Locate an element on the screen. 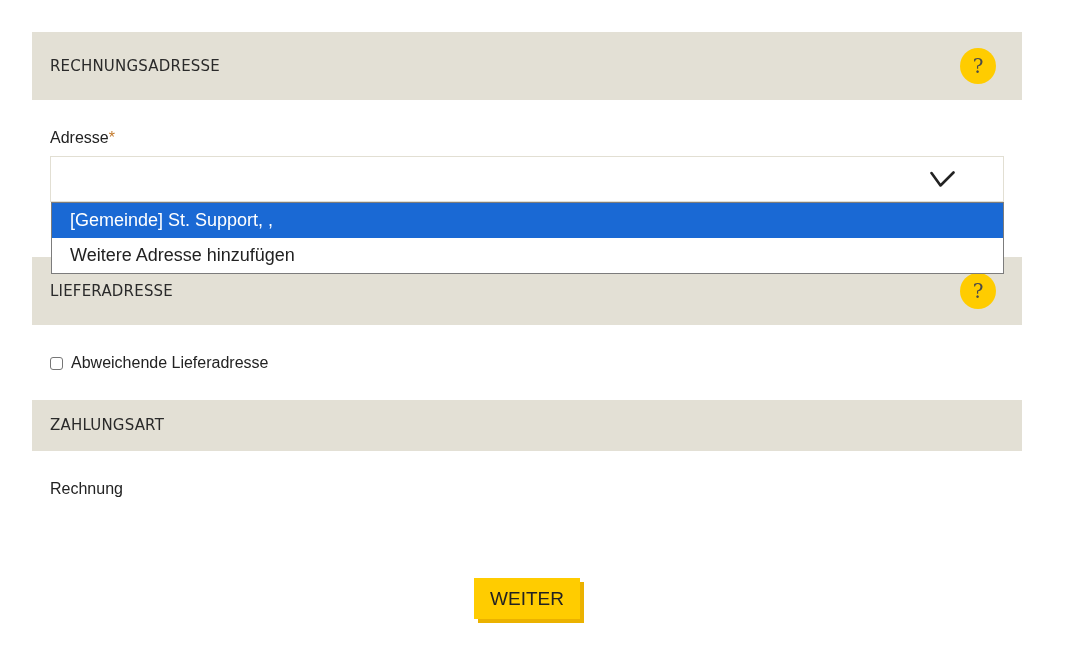 The height and width of the screenshot is (668, 1088). section-title: LIEFERADRESSE is located at coordinates (111, 291).